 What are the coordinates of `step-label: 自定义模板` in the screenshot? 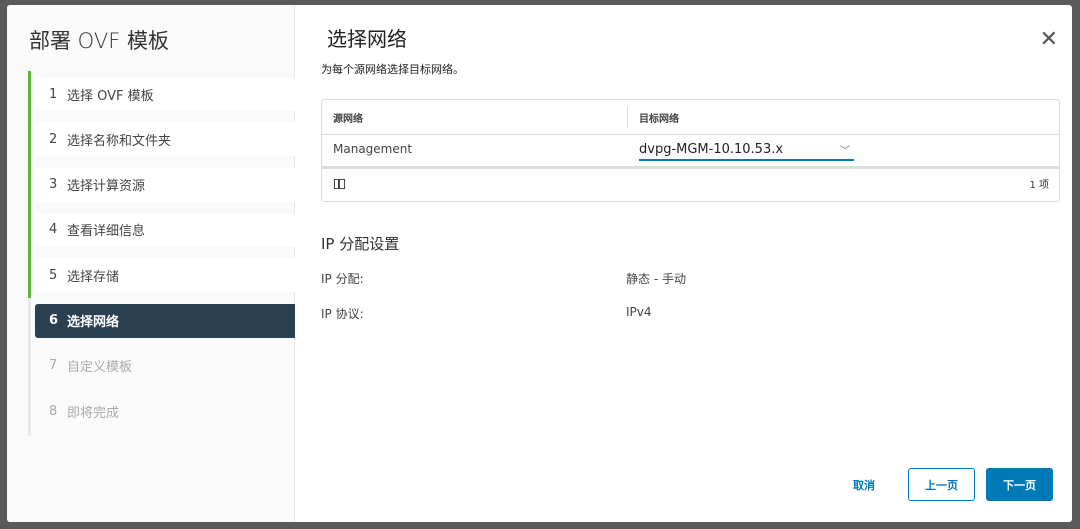 It's located at (100, 368).